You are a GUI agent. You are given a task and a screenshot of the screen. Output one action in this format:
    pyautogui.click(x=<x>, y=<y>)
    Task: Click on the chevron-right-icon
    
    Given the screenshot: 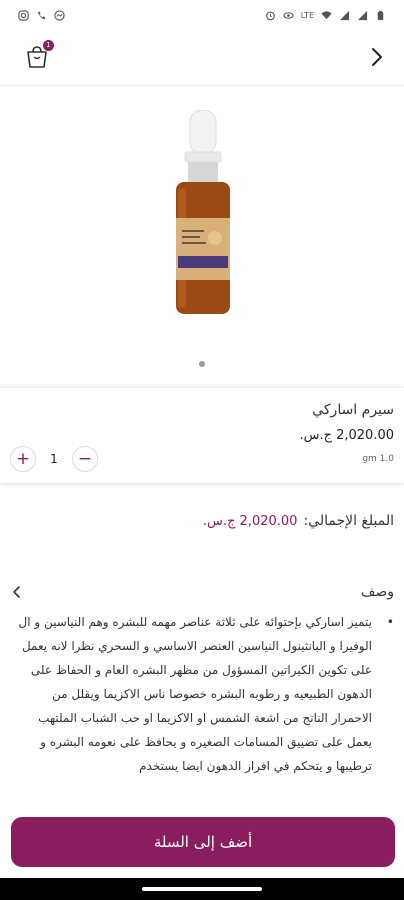 What is the action you would take?
    pyautogui.click(x=377, y=57)
    